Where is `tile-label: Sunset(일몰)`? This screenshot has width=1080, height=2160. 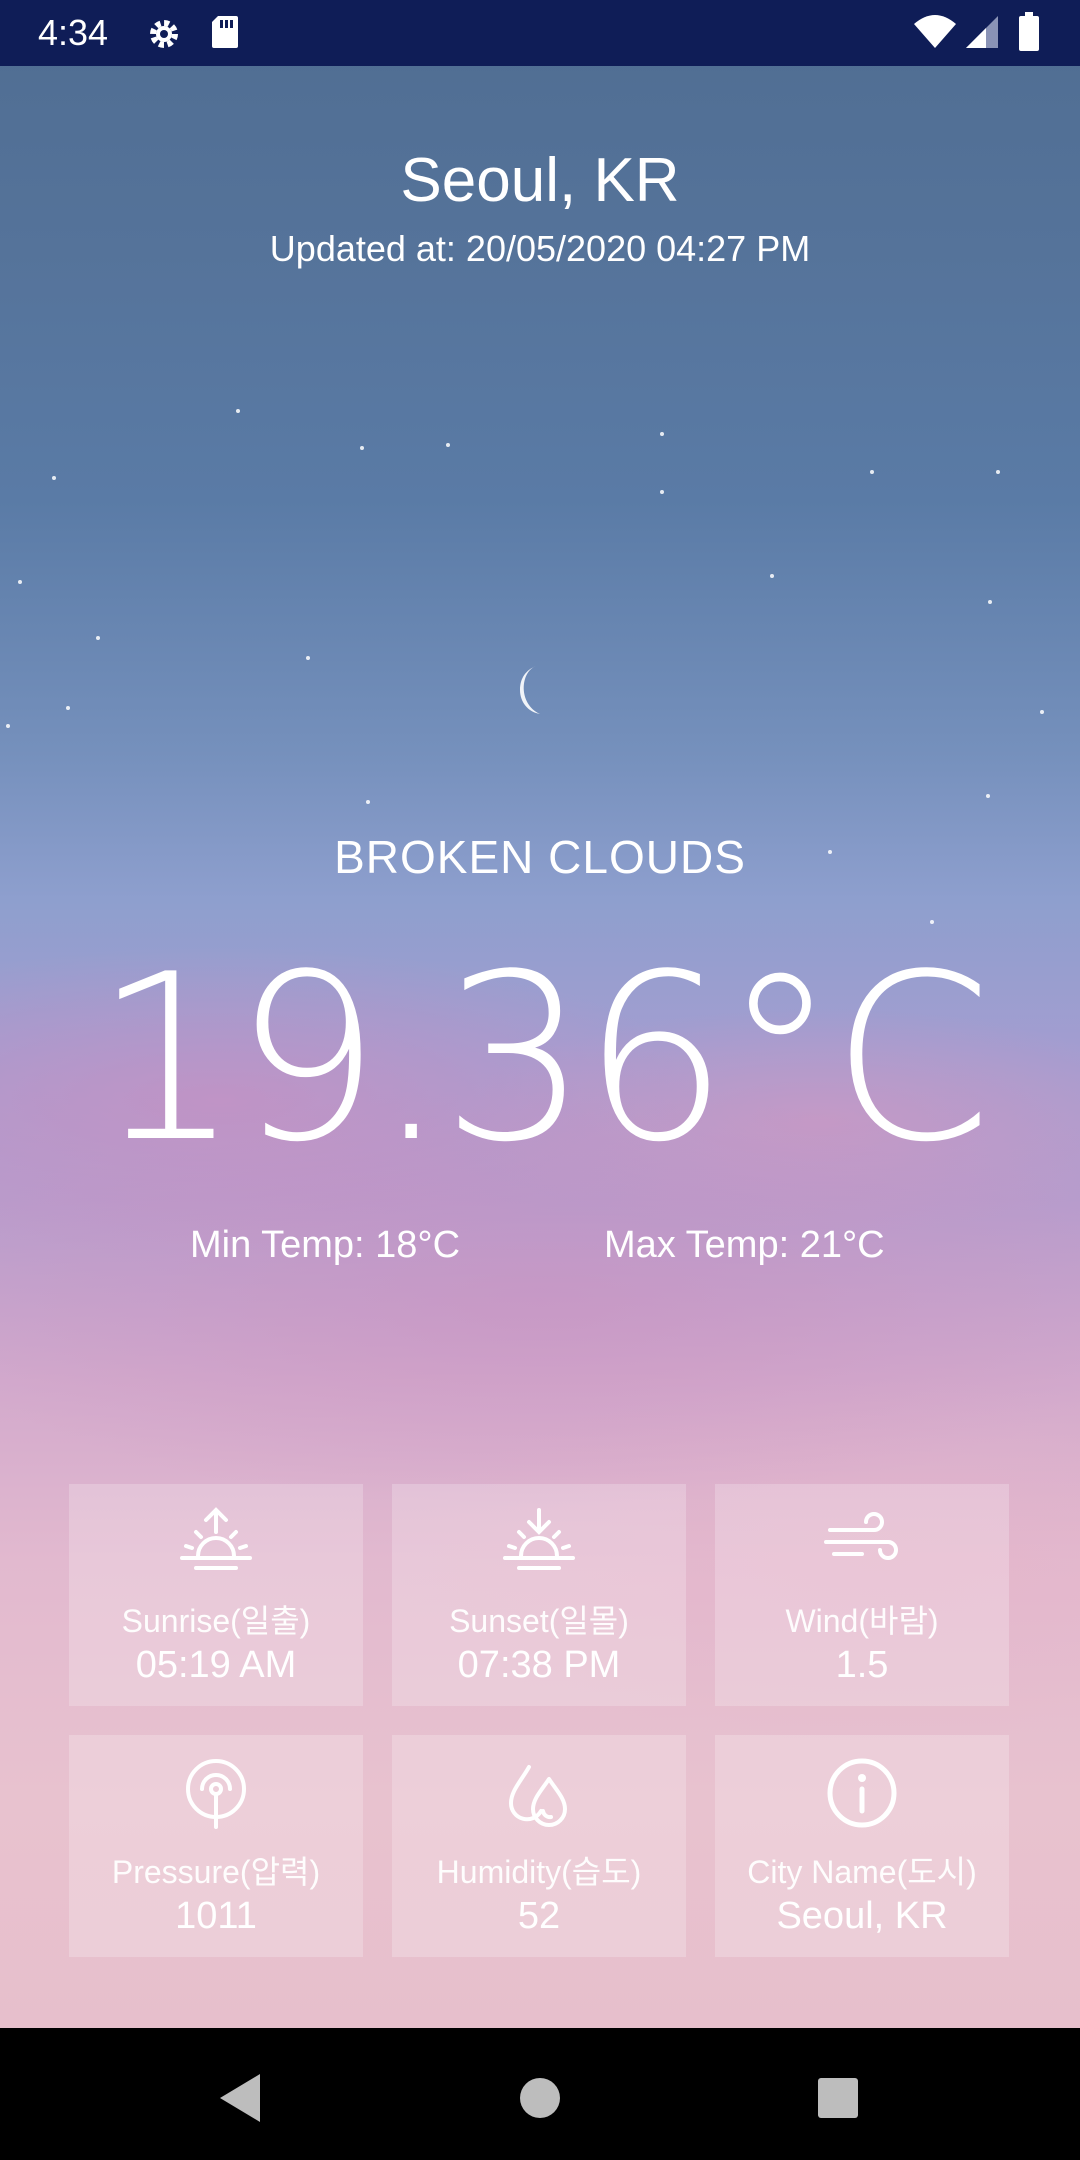 tile-label: Sunset(일몰) is located at coordinates (539, 1621).